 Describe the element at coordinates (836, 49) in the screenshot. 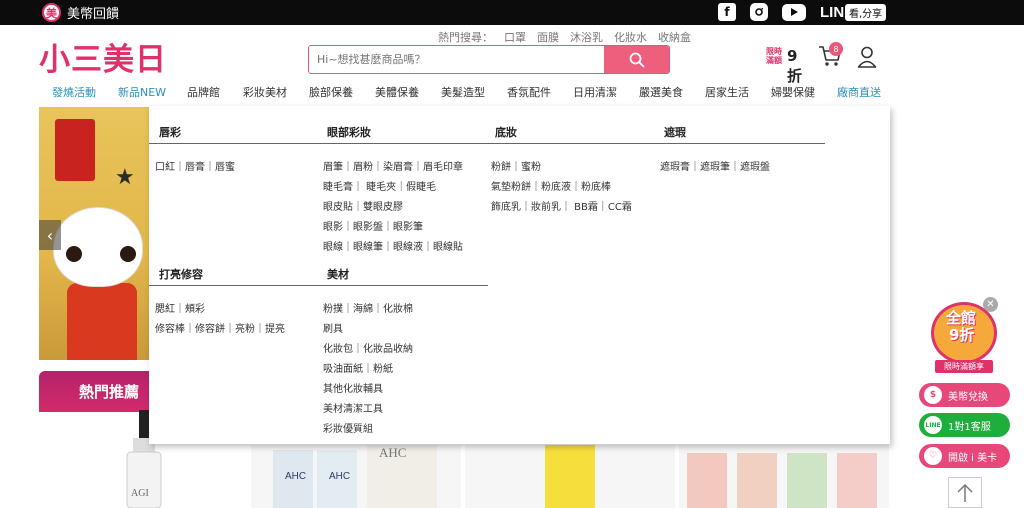

I see `cart-count-badge: 8` at that location.